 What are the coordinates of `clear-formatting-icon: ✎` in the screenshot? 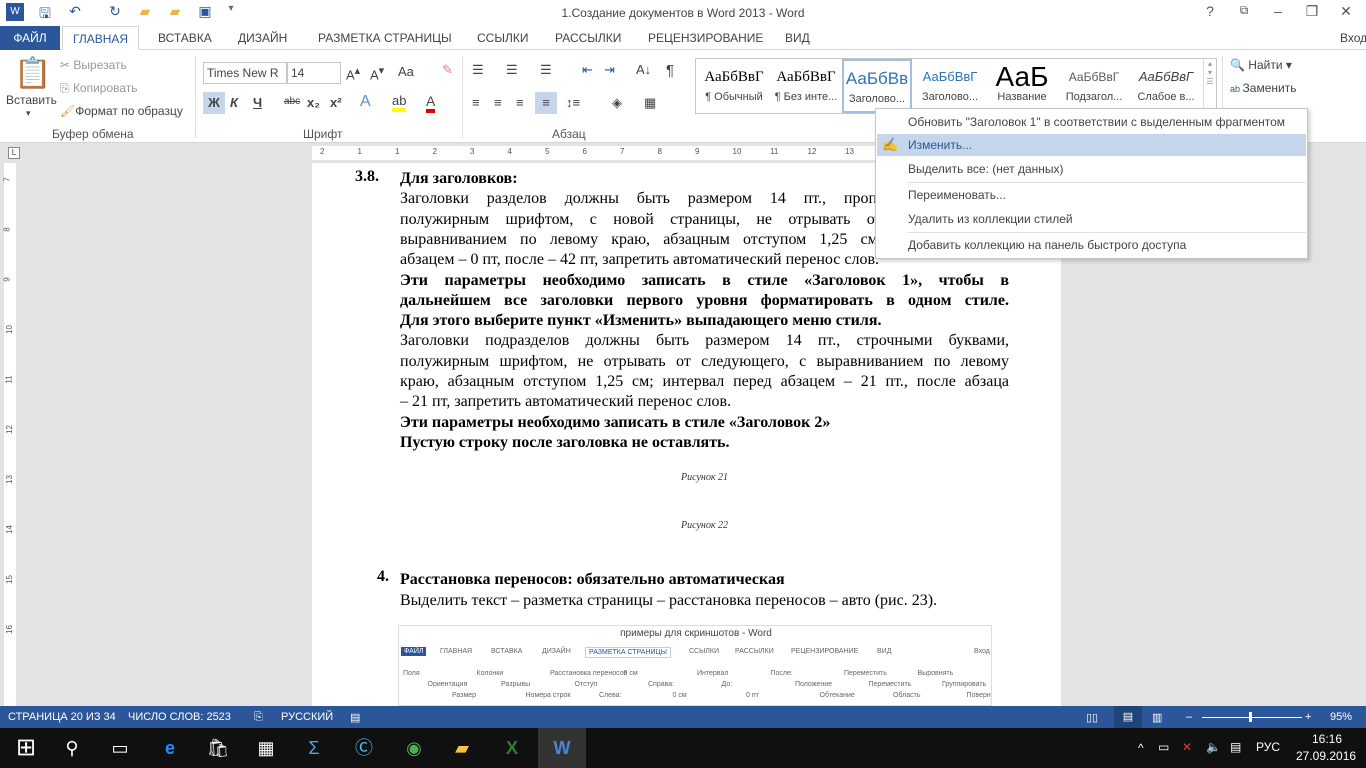 It's located at (447, 70).